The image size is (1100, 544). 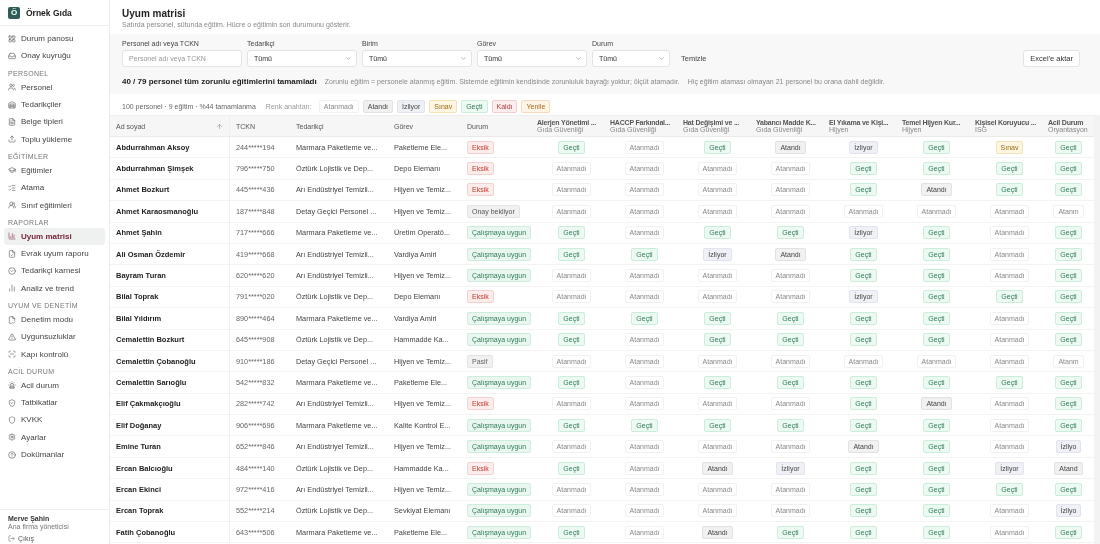 What do you see at coordinates (154, 13) in the screenshot?
I see `page-title: Uyum matrisi` at bounding box center [154, 13].